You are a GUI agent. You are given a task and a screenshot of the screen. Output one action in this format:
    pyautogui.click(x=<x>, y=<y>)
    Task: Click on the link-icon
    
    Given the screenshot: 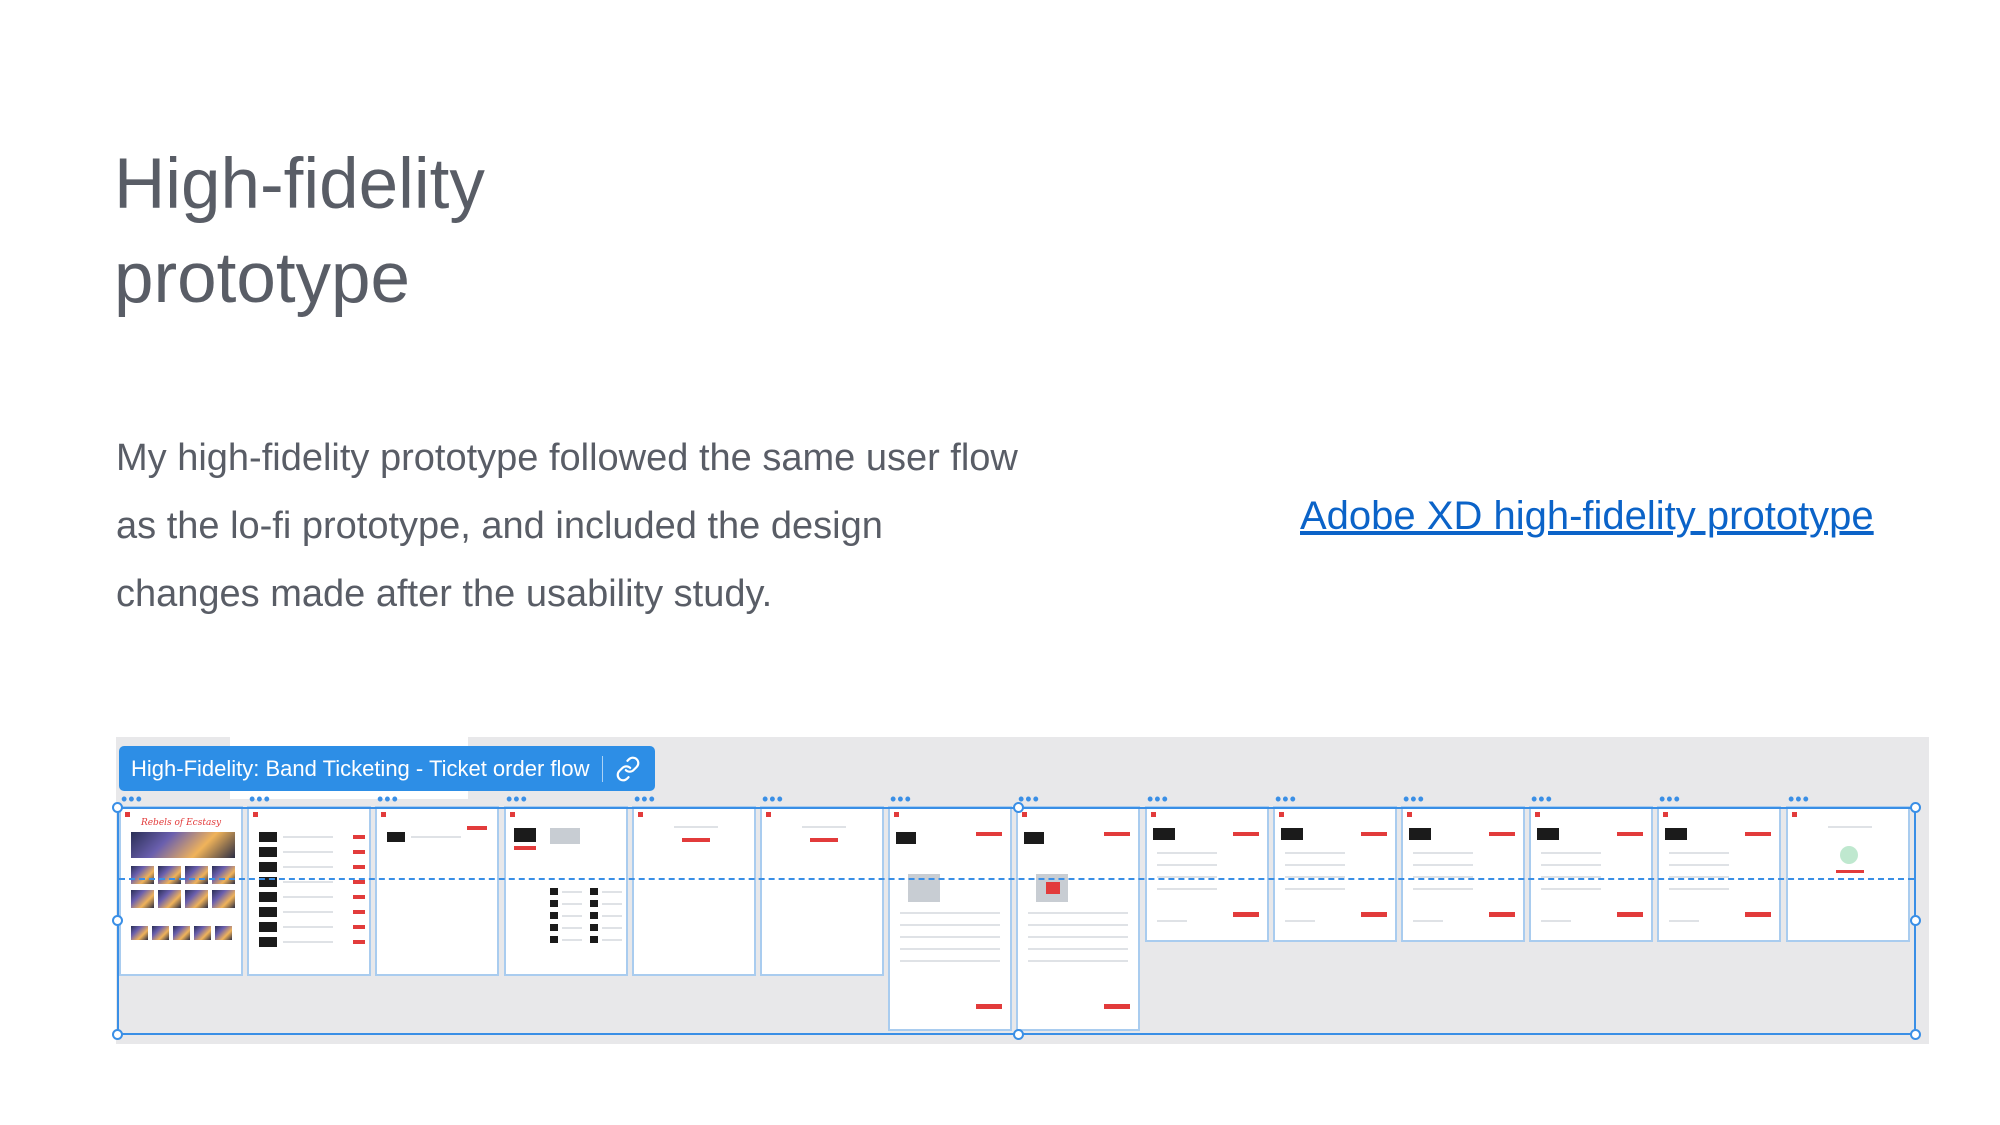 What is the action you would take?
    pyautogui.click(x=628, y=769)
    